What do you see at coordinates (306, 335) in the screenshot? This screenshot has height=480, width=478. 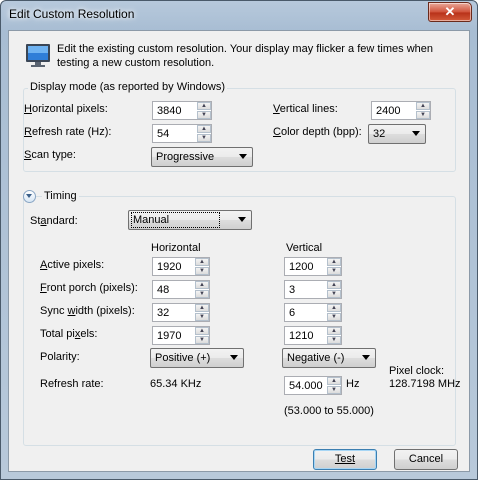 I see `total-v-input` at bounding box center [306, 335].